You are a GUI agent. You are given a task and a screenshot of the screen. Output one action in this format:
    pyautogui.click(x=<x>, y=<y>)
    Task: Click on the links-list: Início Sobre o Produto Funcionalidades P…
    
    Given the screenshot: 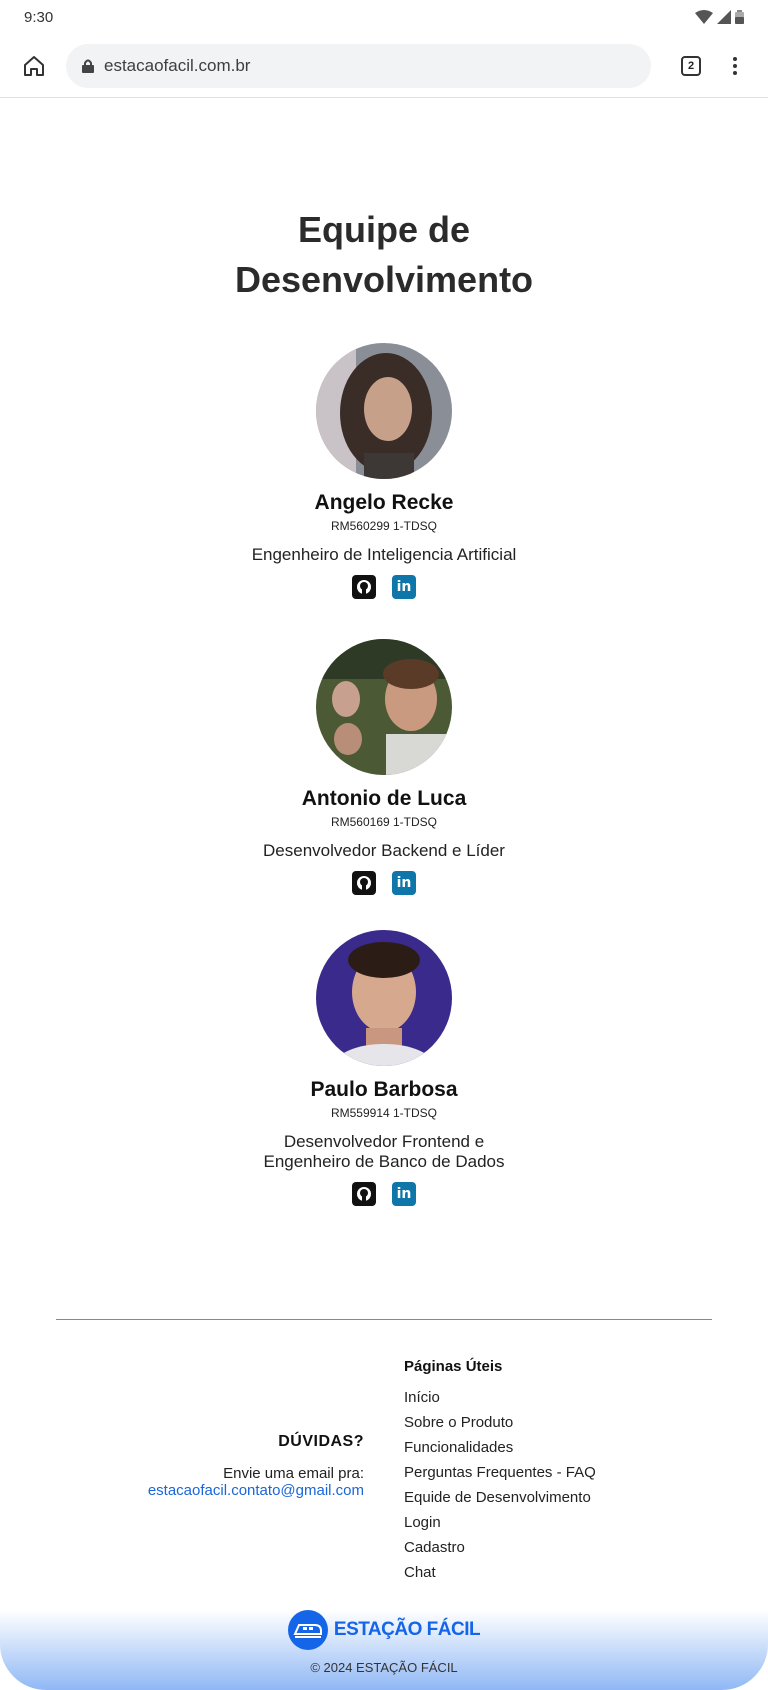 What is the action you would take?
    pyautogui.click(x=500, y=1485)
    